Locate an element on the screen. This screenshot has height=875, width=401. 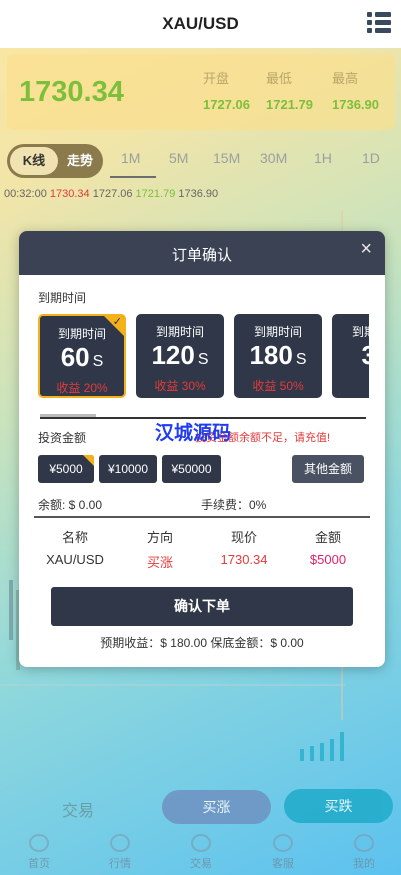
tab-1m: 1M is located at coordinates (130, 158).